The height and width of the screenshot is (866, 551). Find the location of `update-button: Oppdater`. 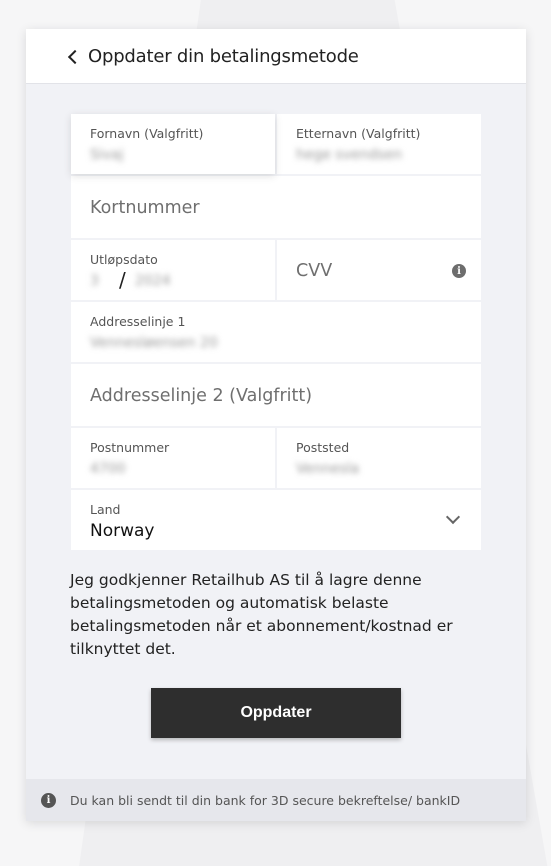

update-button: Oppdater is located at coordinates (276, 713).